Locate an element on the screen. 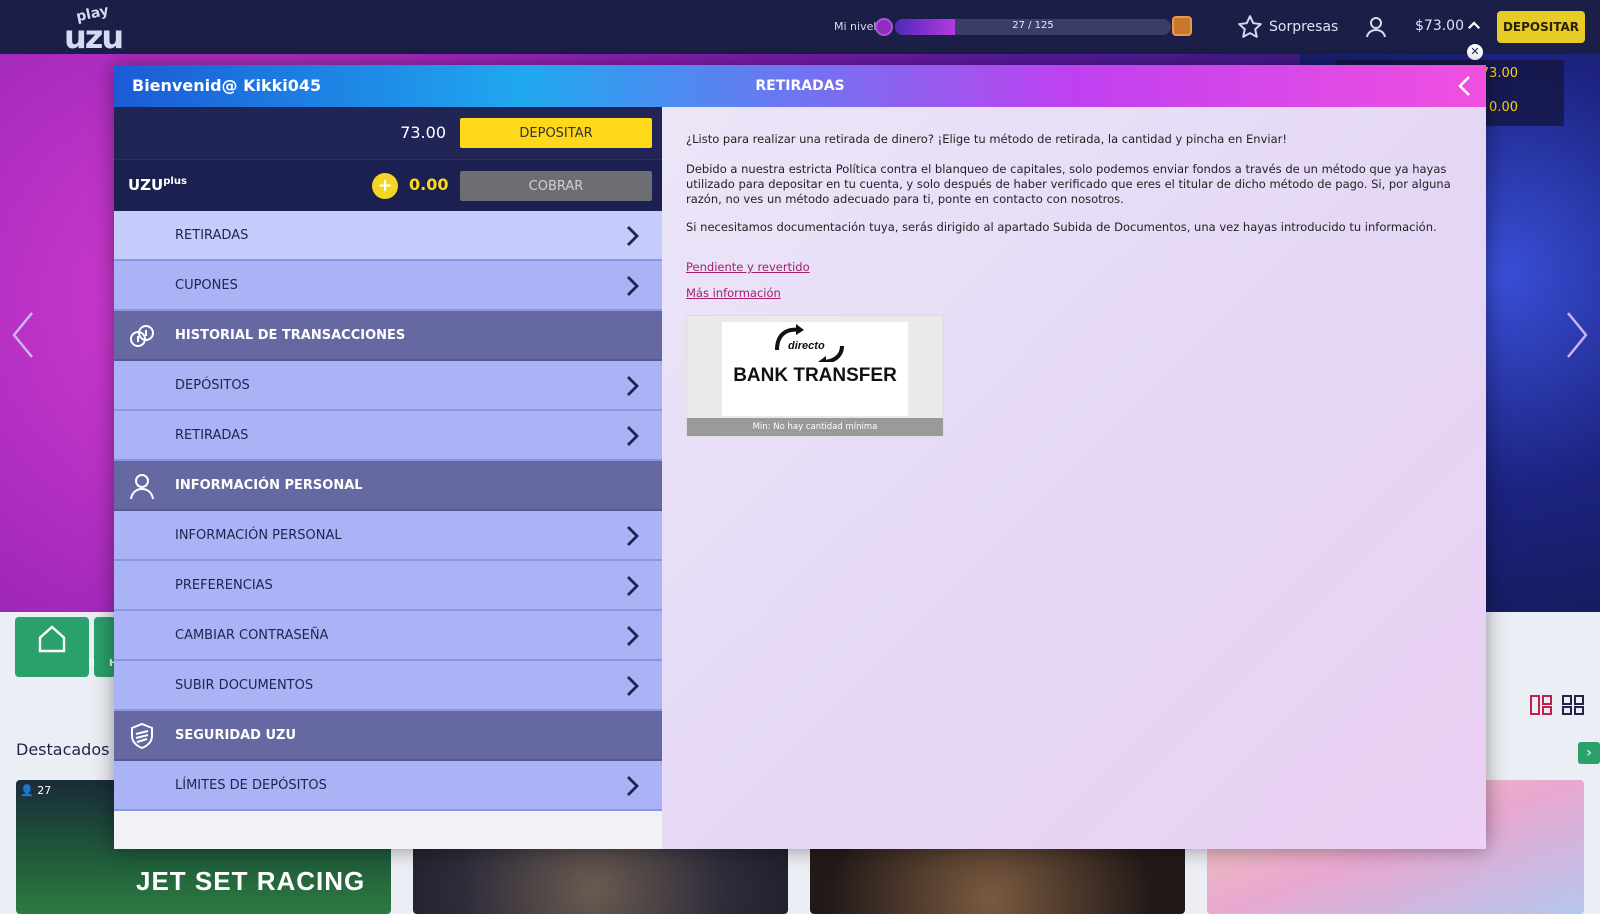  directo-text: directo is located at coordinates (806, 346).